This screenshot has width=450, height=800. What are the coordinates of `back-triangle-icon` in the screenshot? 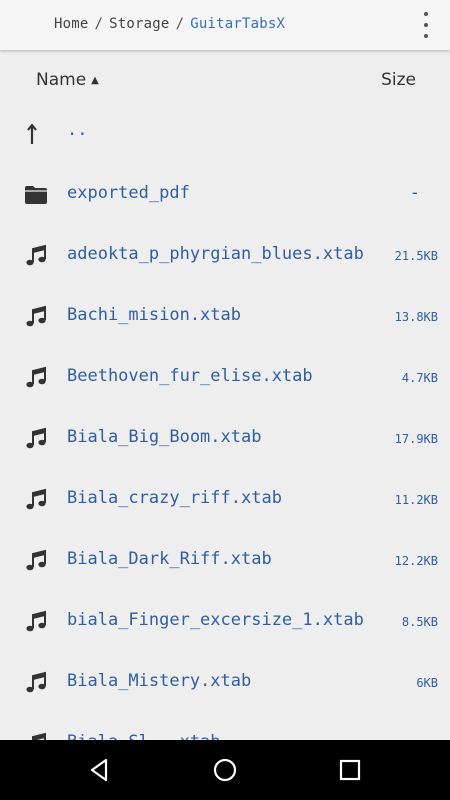 It's located at (100, 770).